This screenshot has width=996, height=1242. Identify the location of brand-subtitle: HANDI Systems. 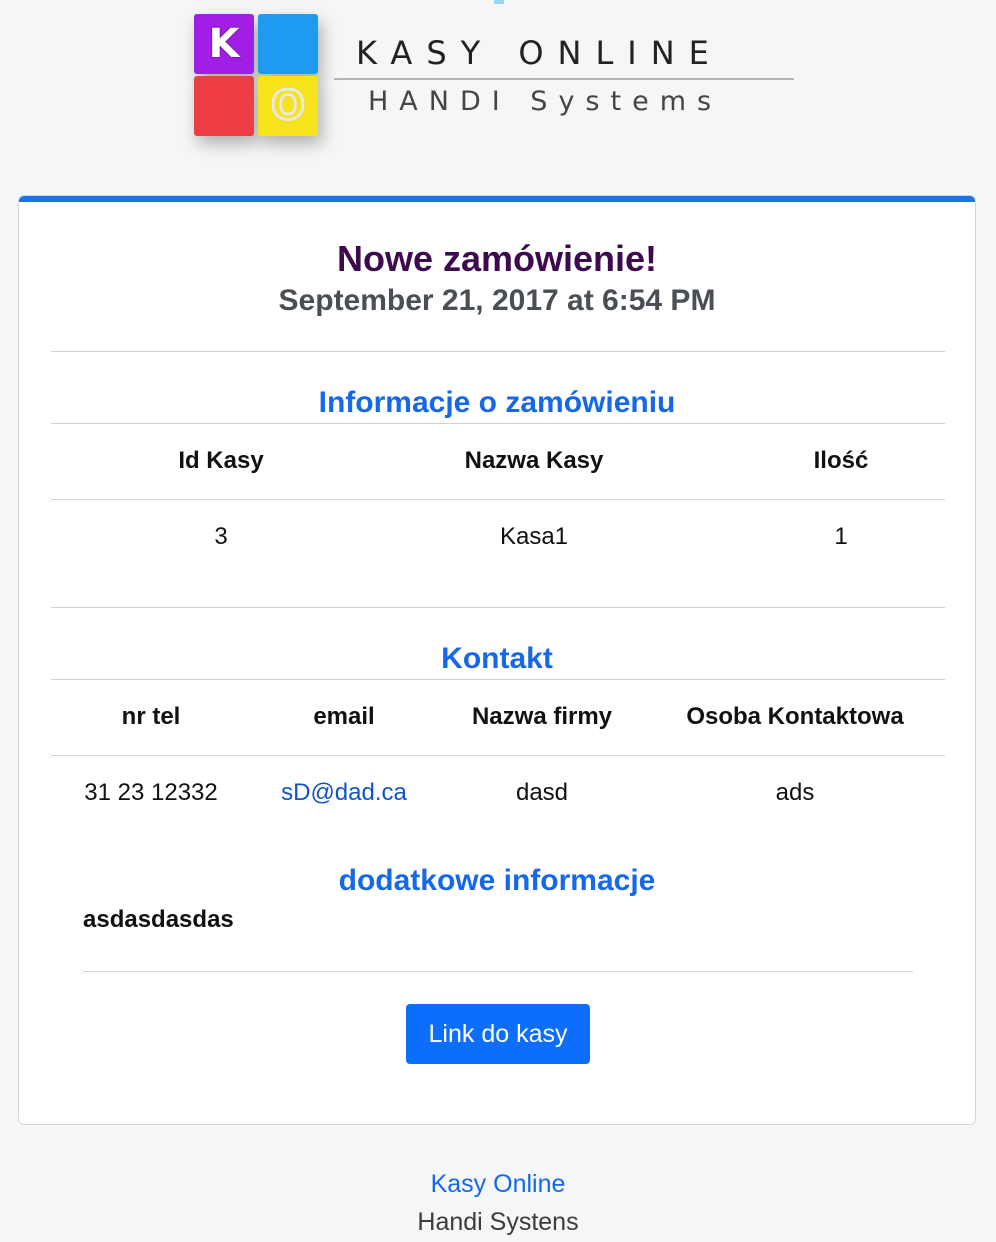
(545, 101).